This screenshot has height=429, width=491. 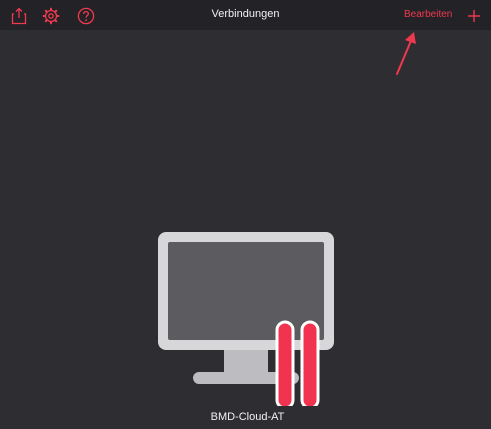 I want to click on connection-name-label: BMD-Cloud-AT, so click(x=247, y=417).